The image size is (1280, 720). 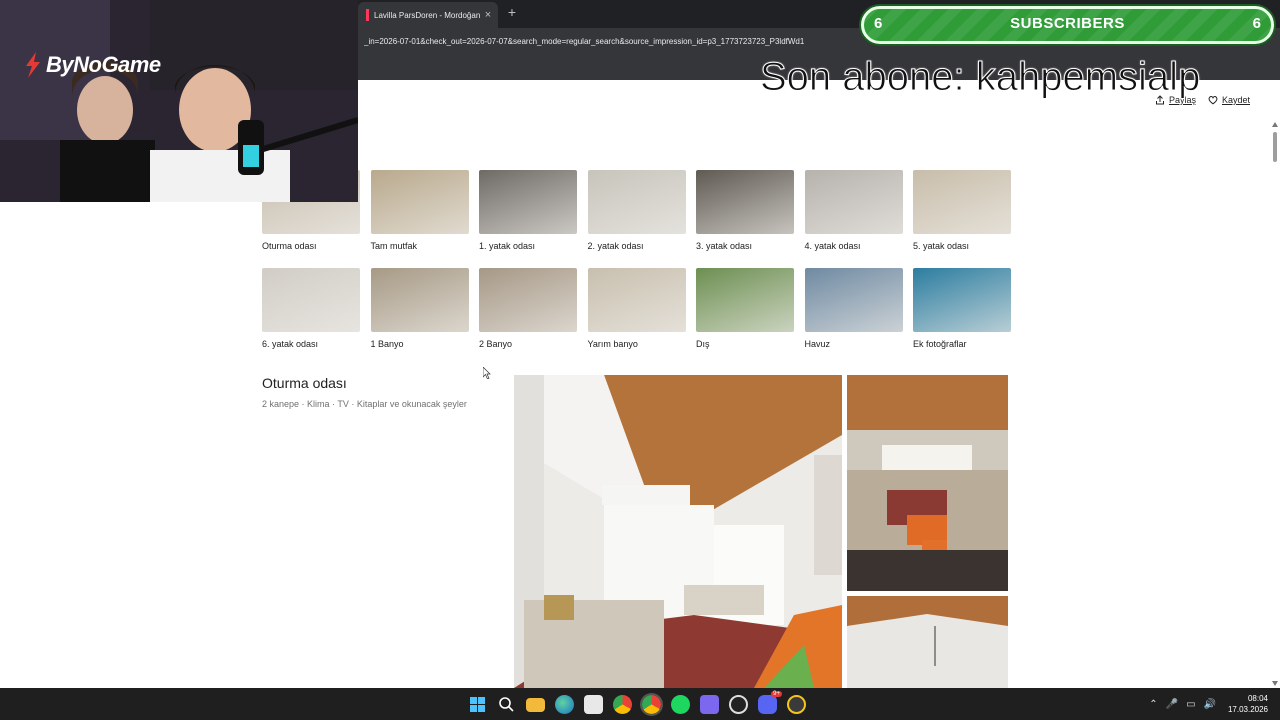 What do you see at coordinates (420, 344) in the screenshot?
I see `room-thumbnail-label: 1 Banyo` at bounding box center [420, 344].